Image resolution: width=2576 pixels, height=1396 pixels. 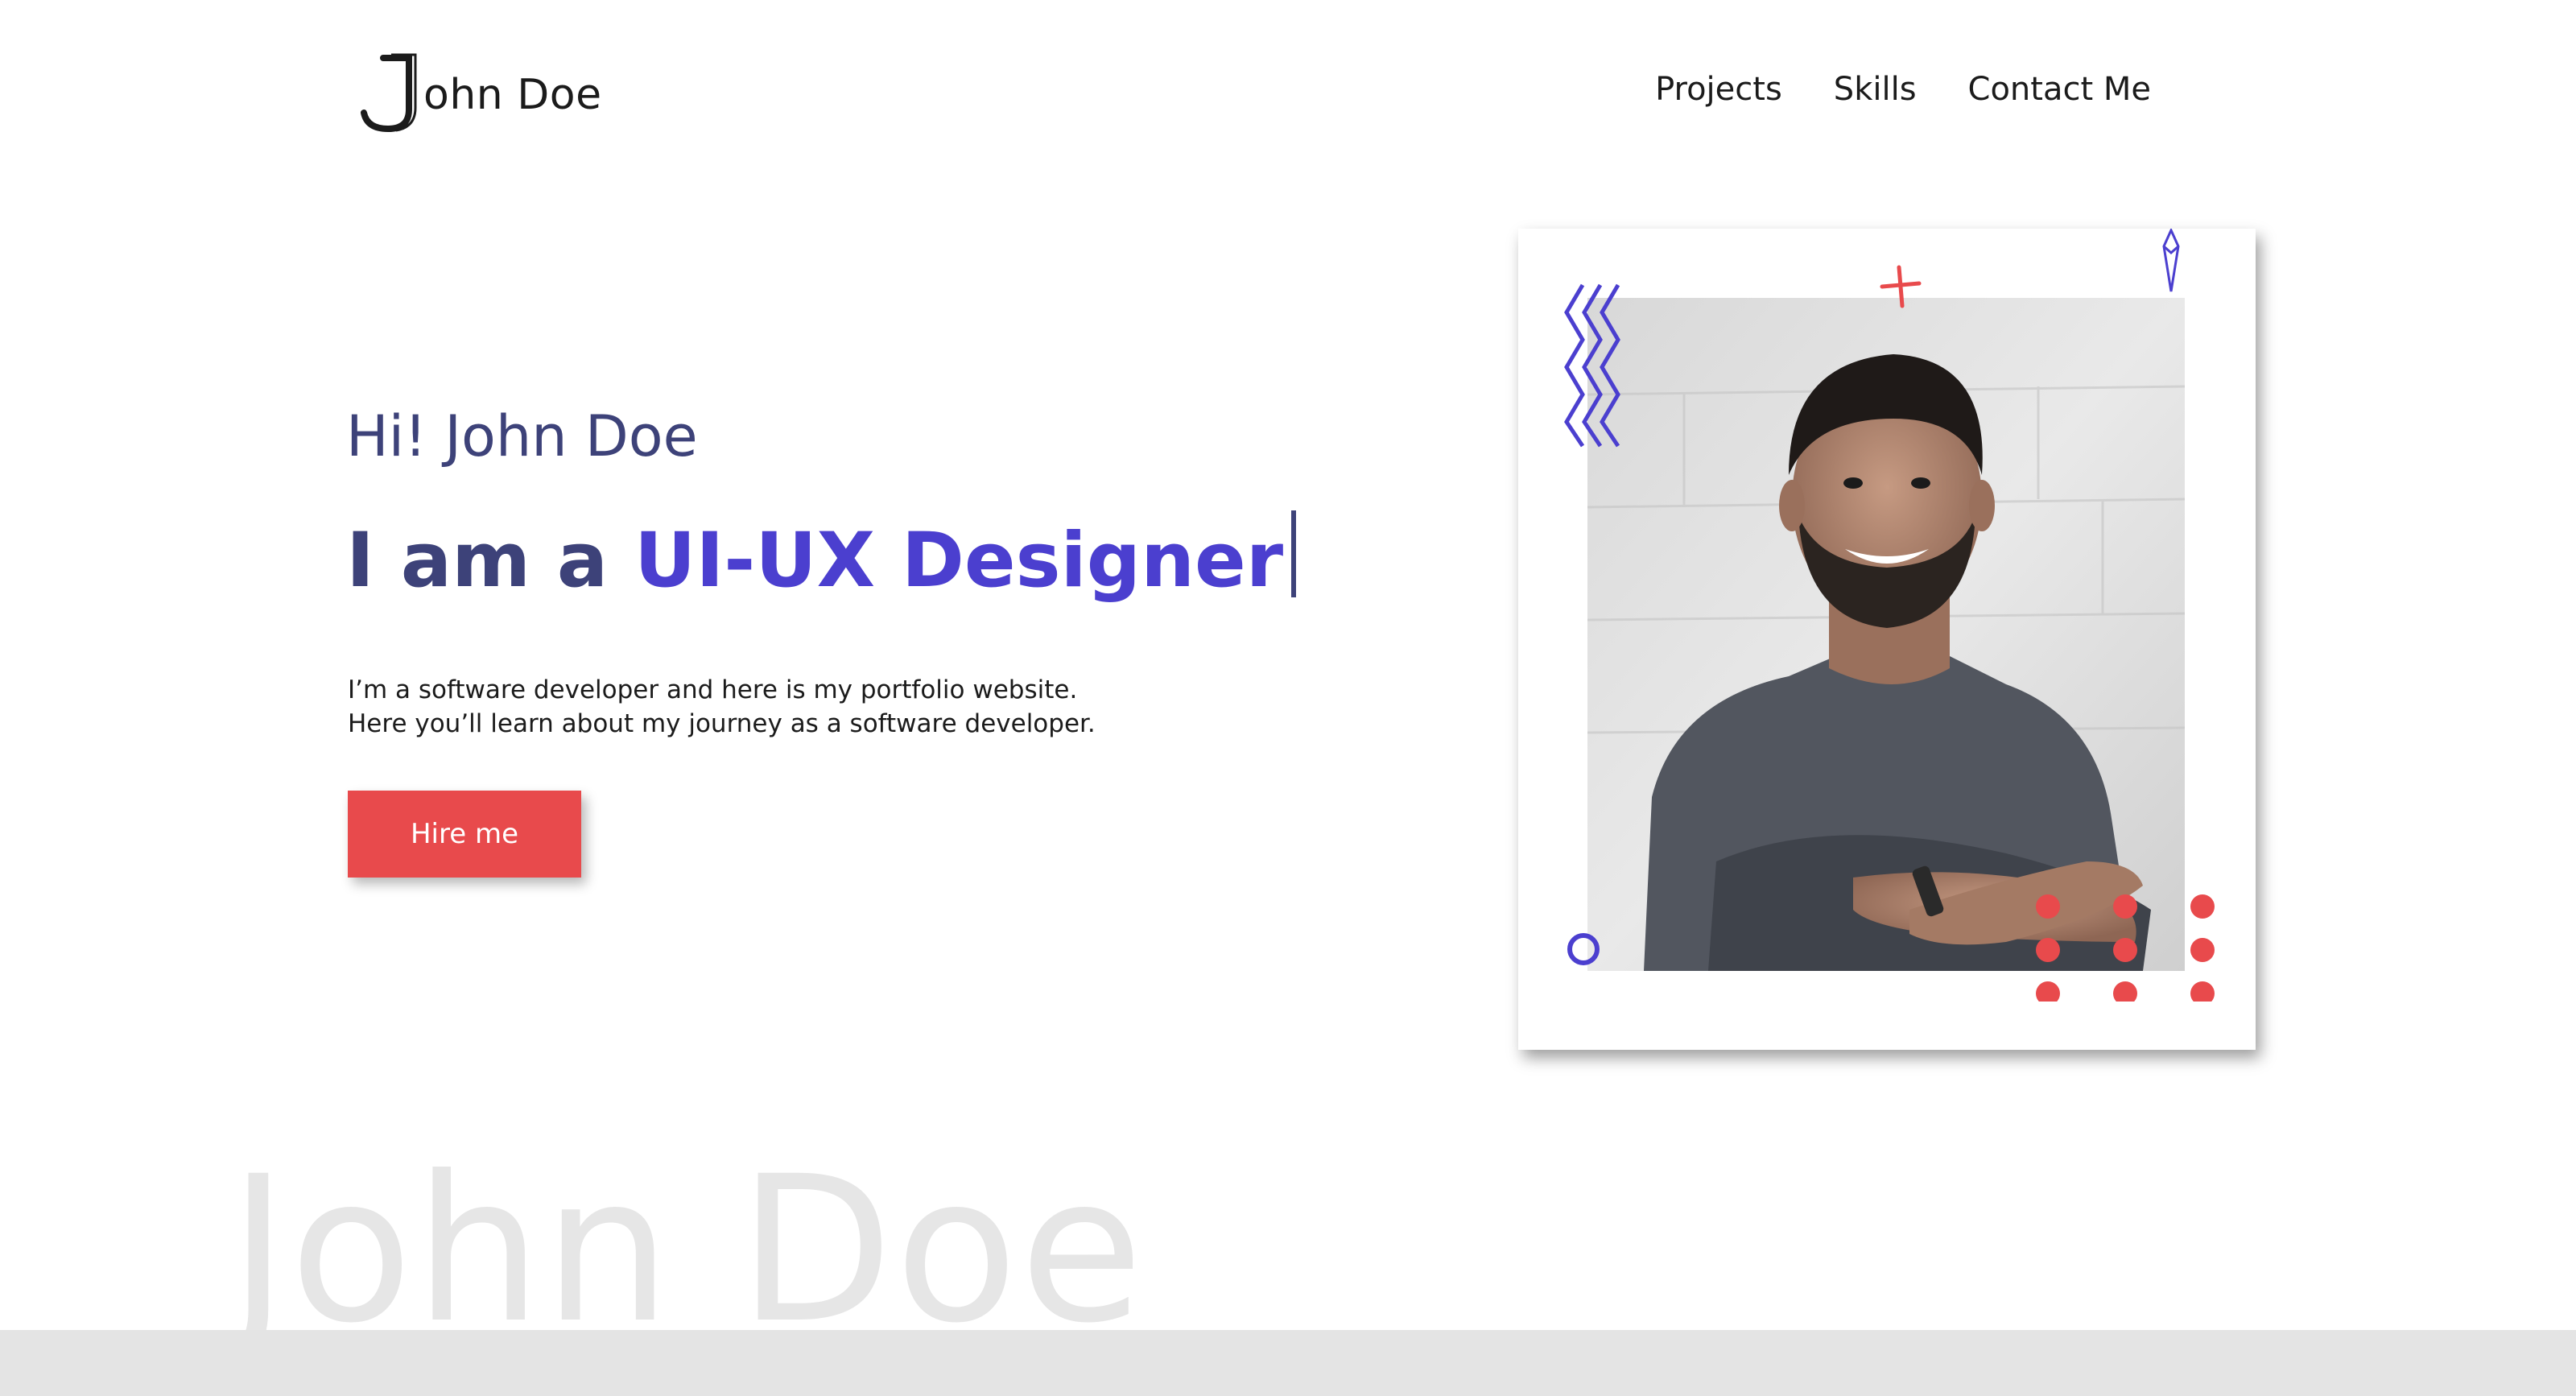 I want to click on dot-grid-icon, so click(x=2125, y=948).